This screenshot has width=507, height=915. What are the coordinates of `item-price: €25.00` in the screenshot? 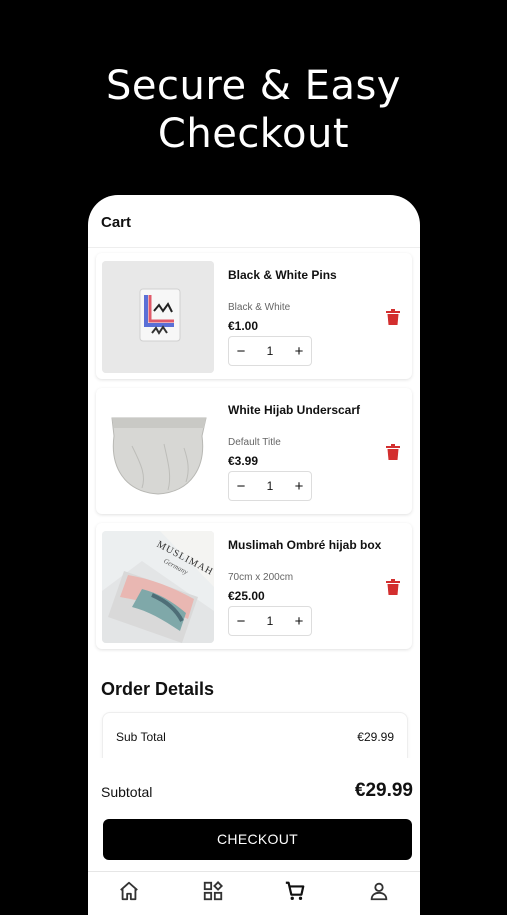 It's located at (246, 596).